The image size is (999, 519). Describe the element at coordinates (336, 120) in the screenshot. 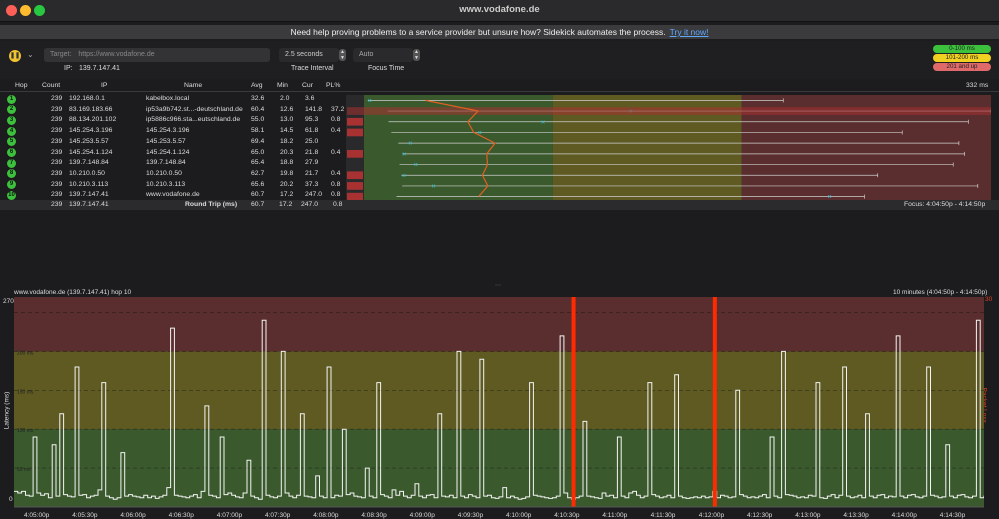

I see `cell-pl: 0.8` at that location.